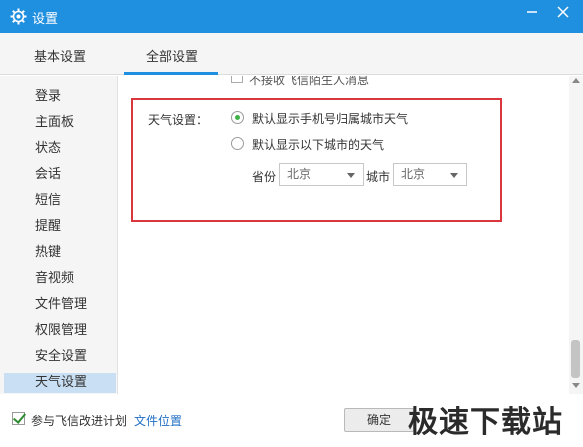  I want to click on city-select: 北京, so click(430, 174).